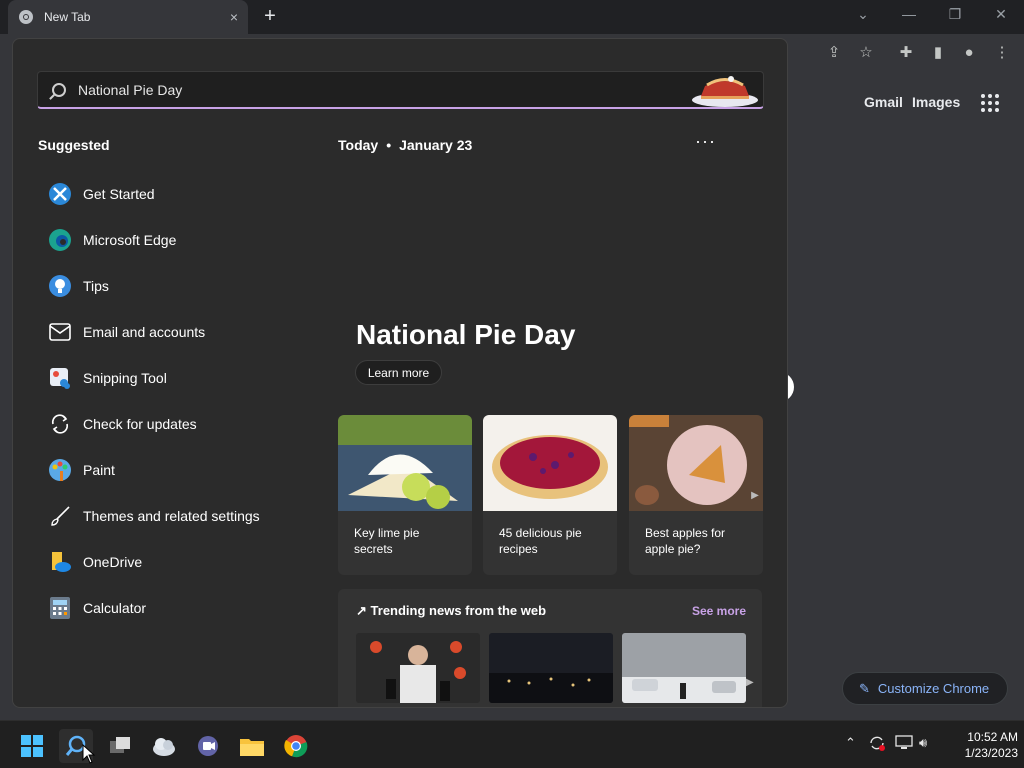 The width and height of the screenshot is (1024, 768). Describe the element at coordinates (252, 746) in the screenshot. I see `file-explorer-icon` at that location.